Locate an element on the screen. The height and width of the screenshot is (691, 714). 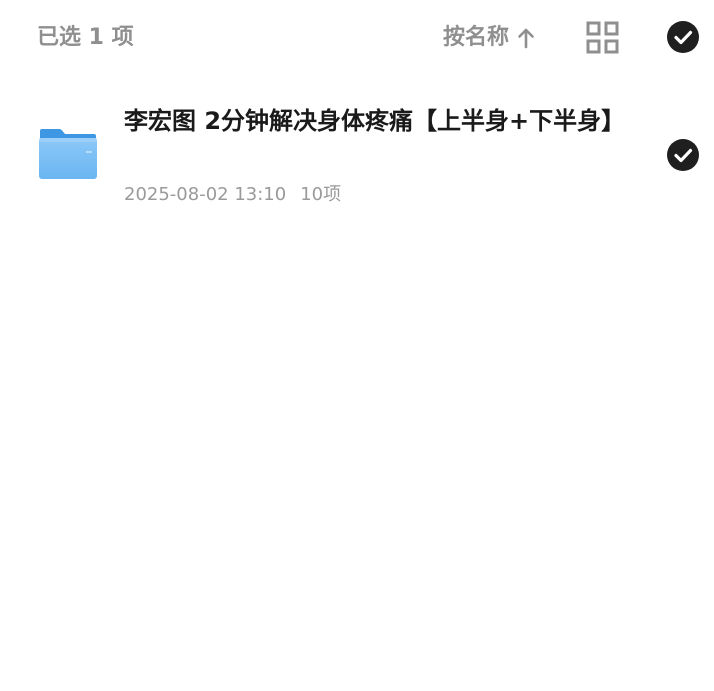
row-selected-checkbox is located at coordinates (683, 155).